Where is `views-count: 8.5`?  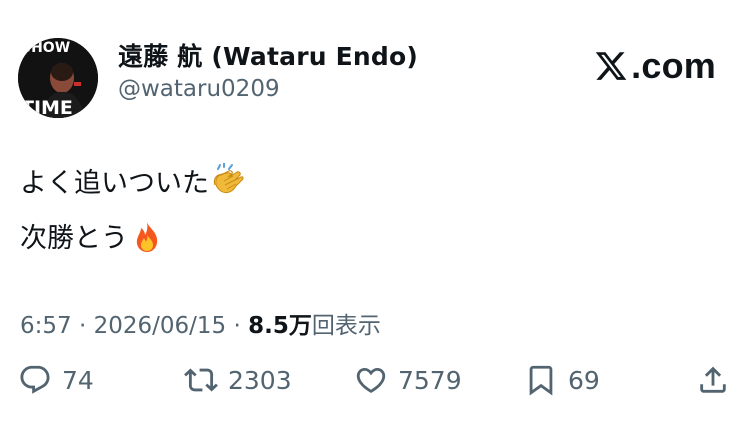 views-count: 8.5 is located at coordinates (268, 326).